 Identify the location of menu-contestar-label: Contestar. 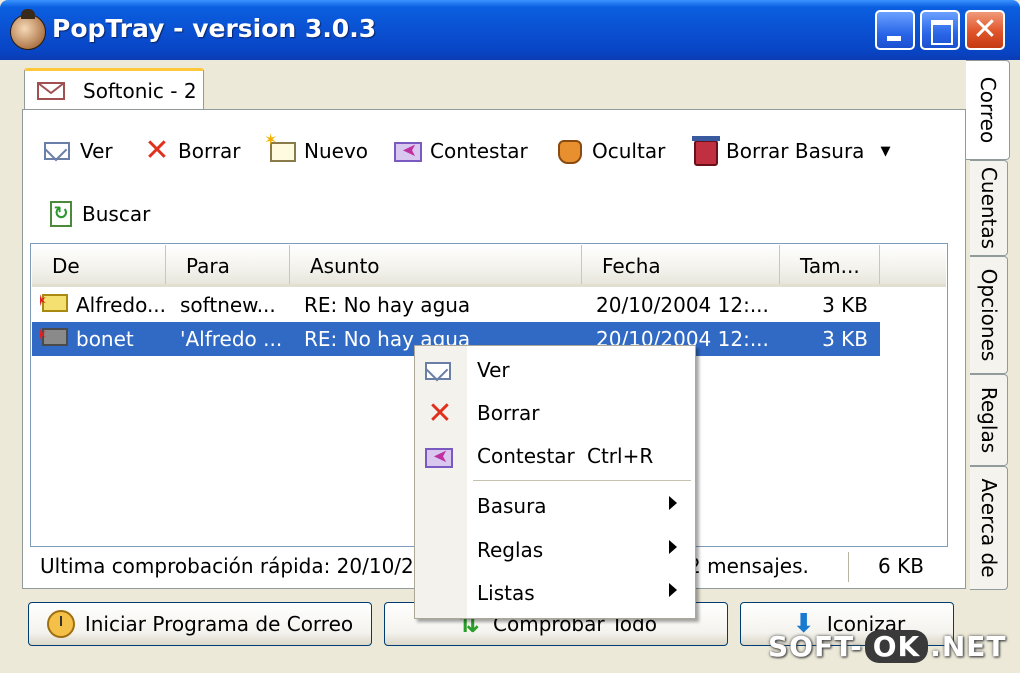
(526, 456).